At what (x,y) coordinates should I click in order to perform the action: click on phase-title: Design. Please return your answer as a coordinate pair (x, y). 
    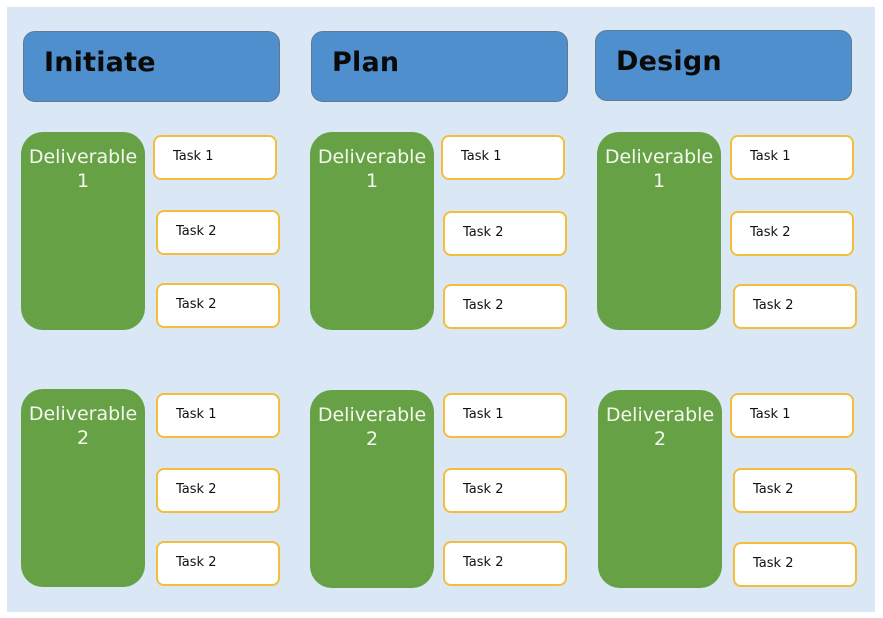
    Looking at the image, I should click on (669, 61).